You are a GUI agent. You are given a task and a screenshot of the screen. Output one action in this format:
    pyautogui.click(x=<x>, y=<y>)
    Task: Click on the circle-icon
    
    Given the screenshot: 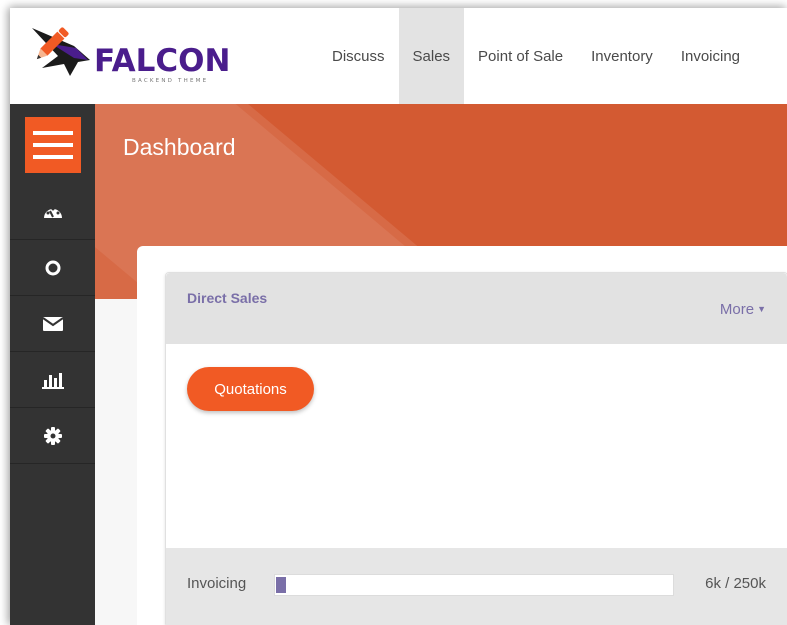 What is the action you would take?
    pyautogui.click(x=52, y=267)
    